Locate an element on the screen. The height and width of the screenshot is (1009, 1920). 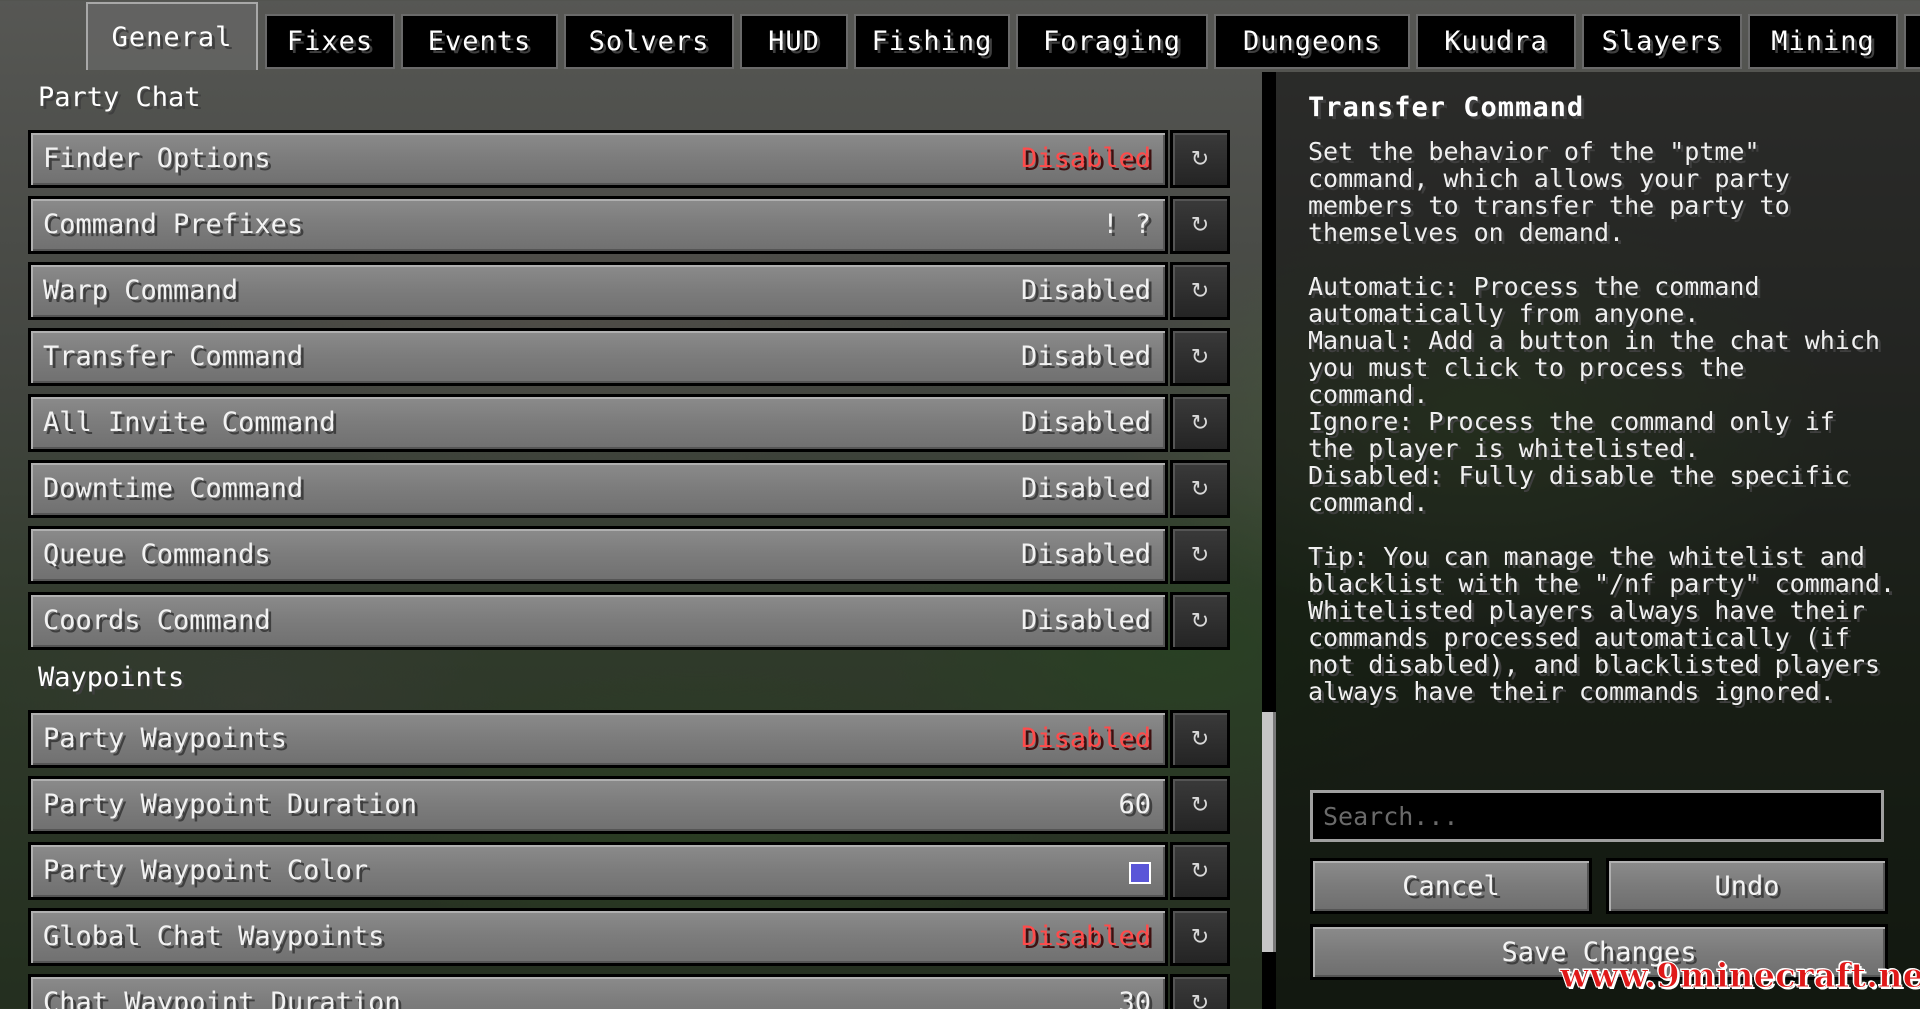
setting-row-coords-command: Coords Command Disabled ↻ is located at coordinates (629, 621).